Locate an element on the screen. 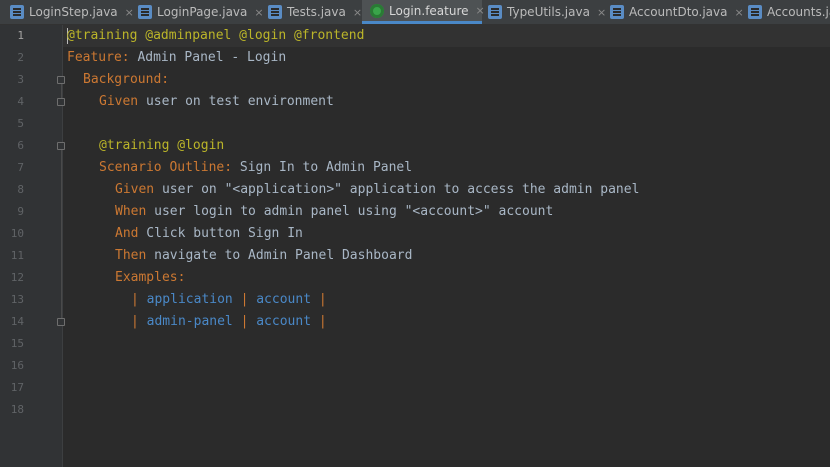 The image size is (830, 467). code-line-2: Feature: Admin Panel - Login is located at coordinates (176, 58).